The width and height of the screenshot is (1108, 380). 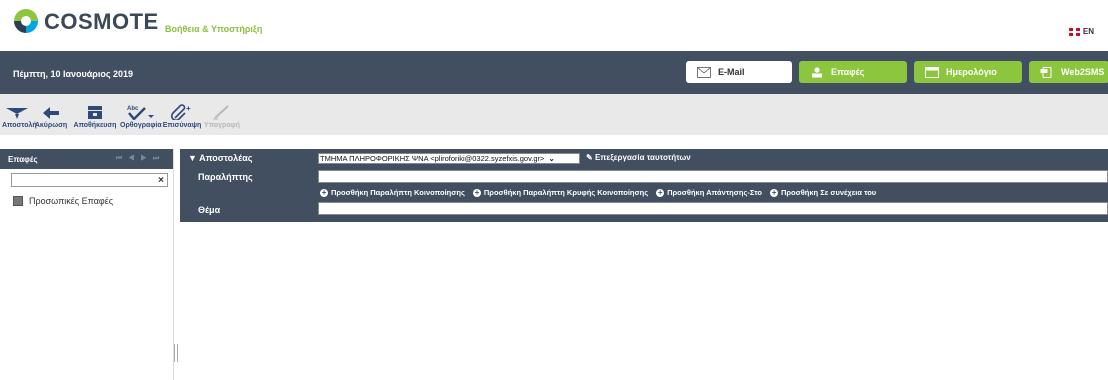 What do you see at coordinates (709, 192) in the screenshot?
I see `add-reply-to-link: + Προσθήκη Απάντησης-Στο` at bounding box center [709, 192].